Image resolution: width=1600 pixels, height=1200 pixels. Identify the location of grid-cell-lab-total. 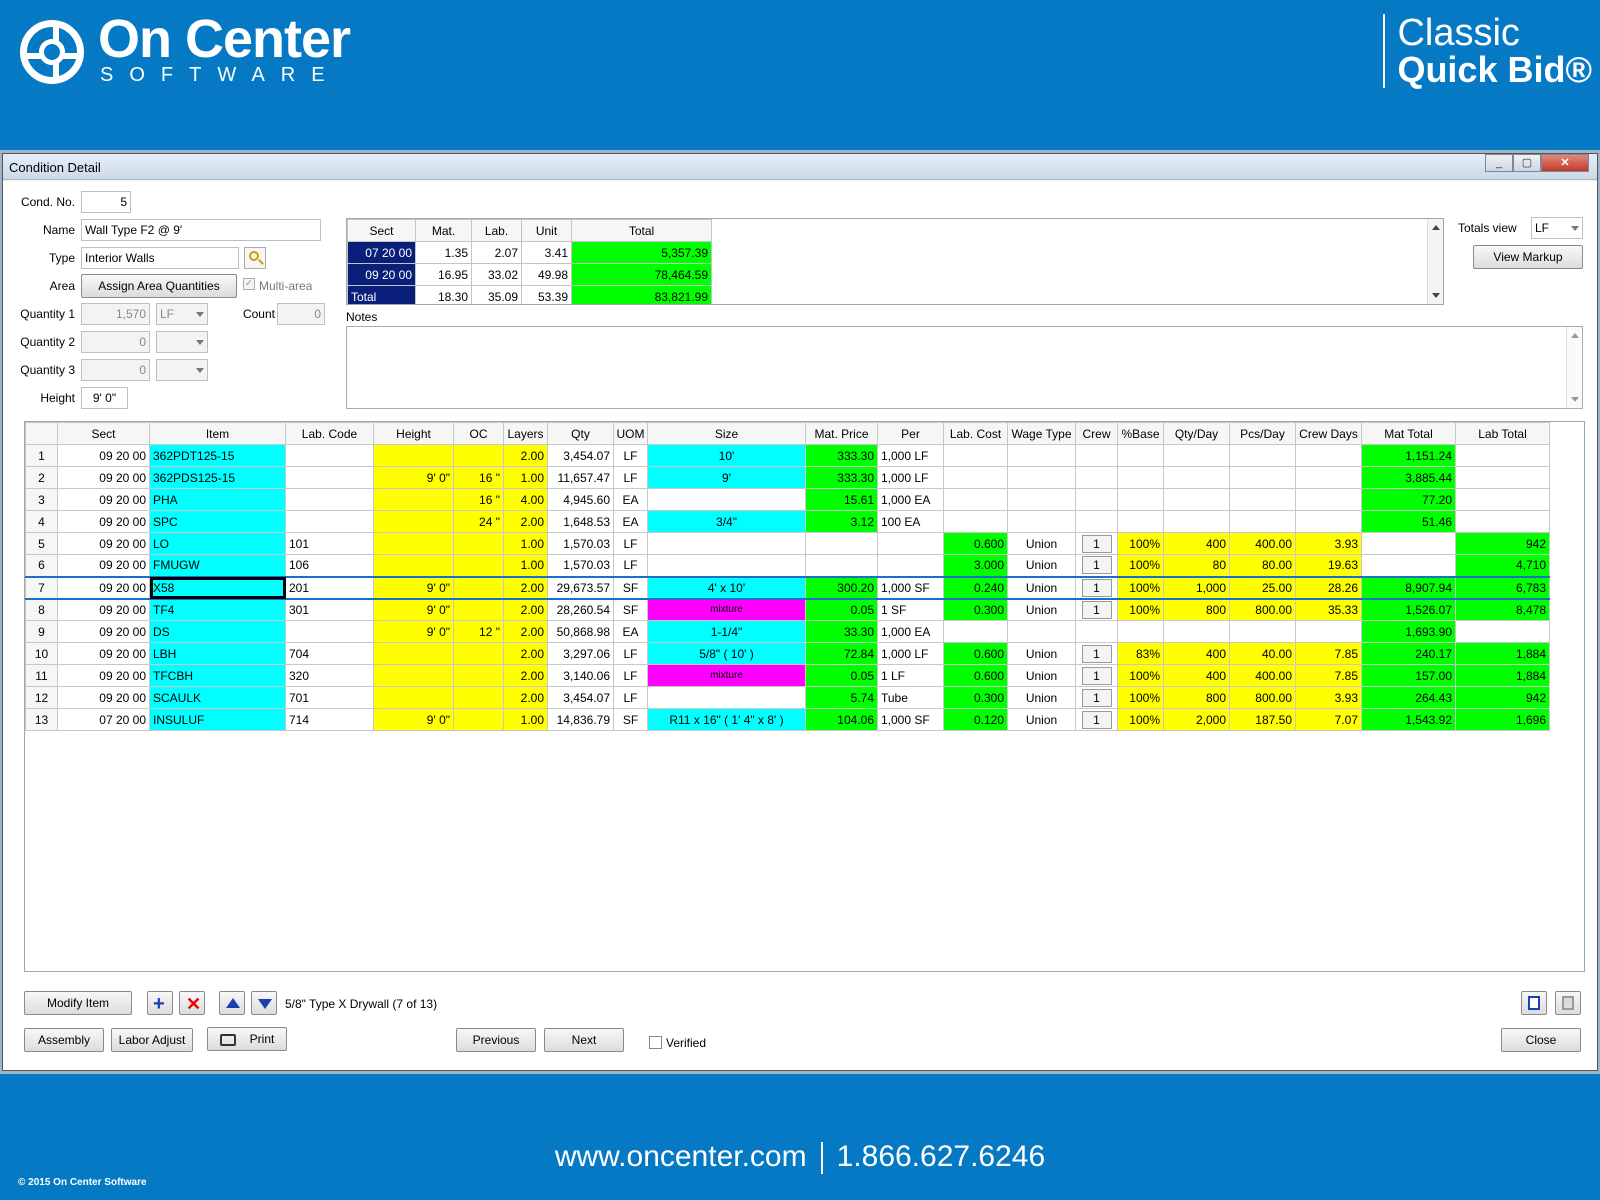
(1502, 631).